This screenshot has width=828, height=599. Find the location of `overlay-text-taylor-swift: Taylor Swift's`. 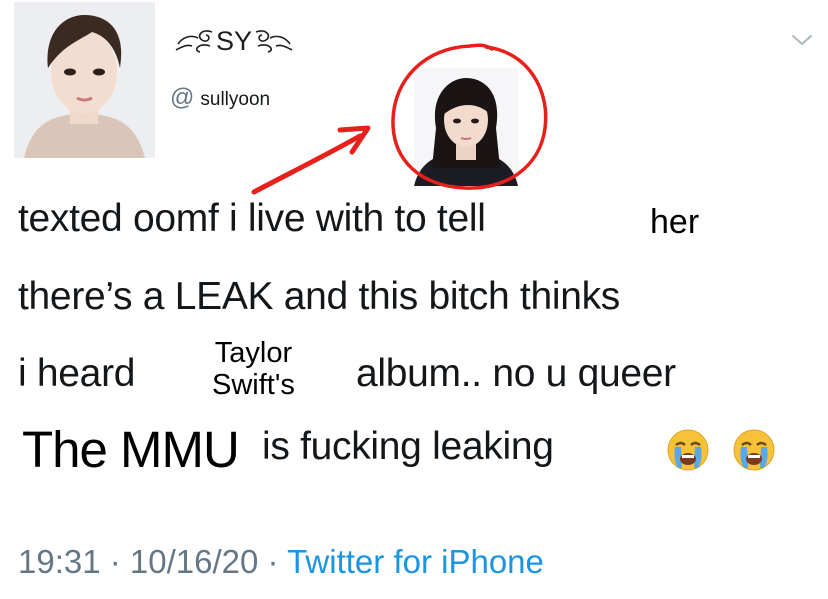

overlay-text-taylor-swift: Taylor Swift's is located at coordinates (253, 369).